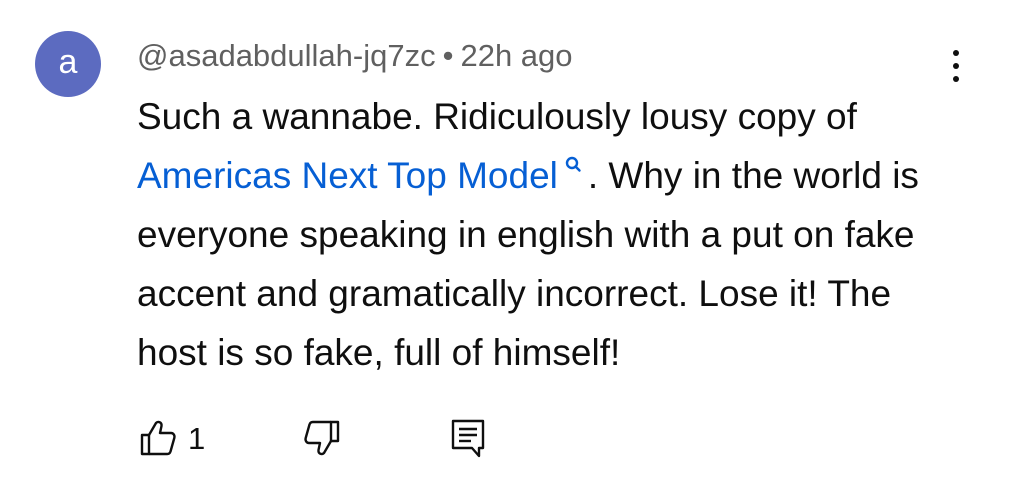 The height and width of the screenshot is (497, 1024). I want to click on avatar-letter: a, so click(68, 62).